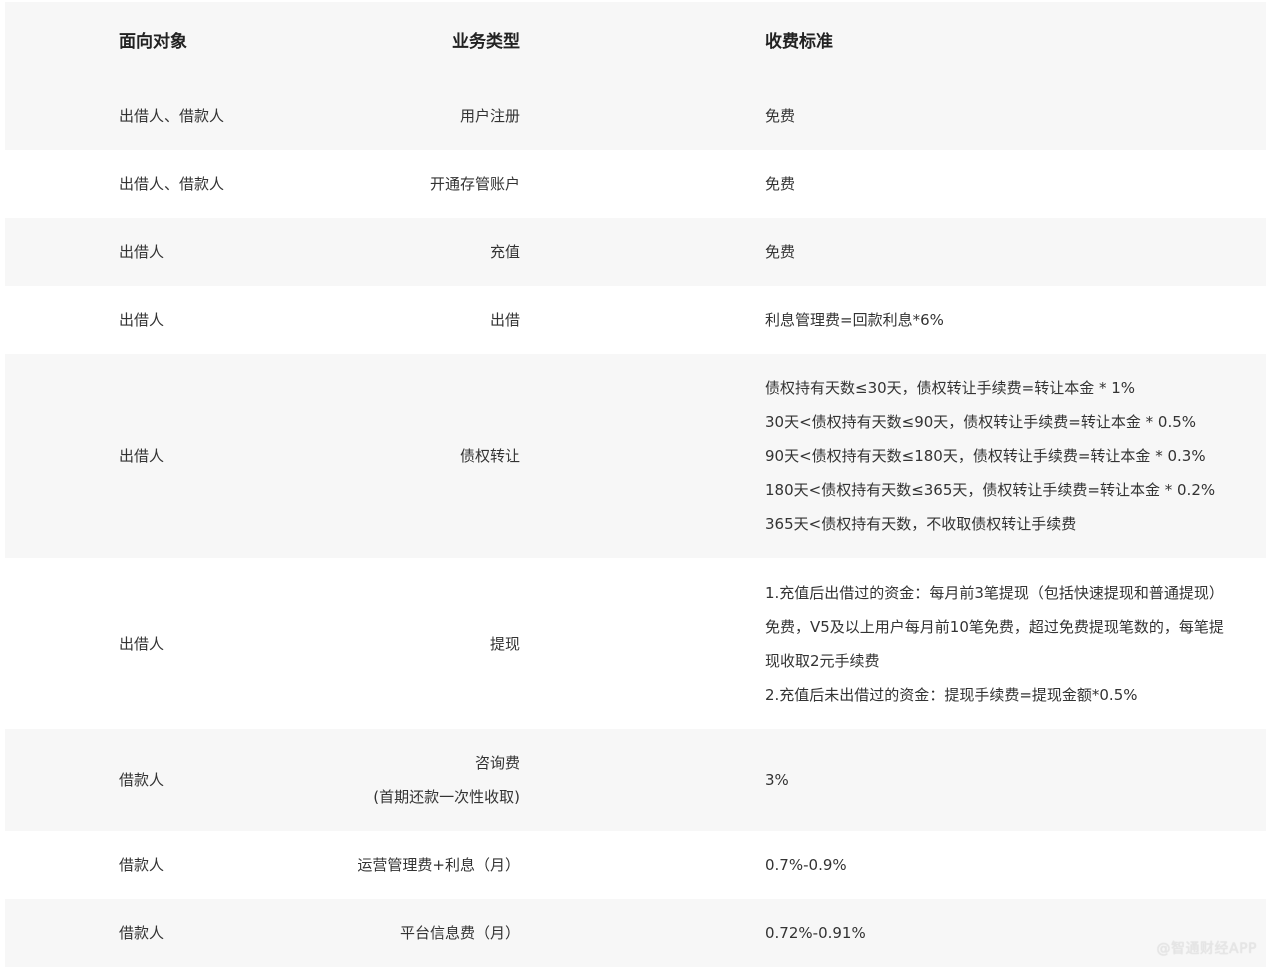  I want to click on cell-type: 债权转让, so click(377, 456).